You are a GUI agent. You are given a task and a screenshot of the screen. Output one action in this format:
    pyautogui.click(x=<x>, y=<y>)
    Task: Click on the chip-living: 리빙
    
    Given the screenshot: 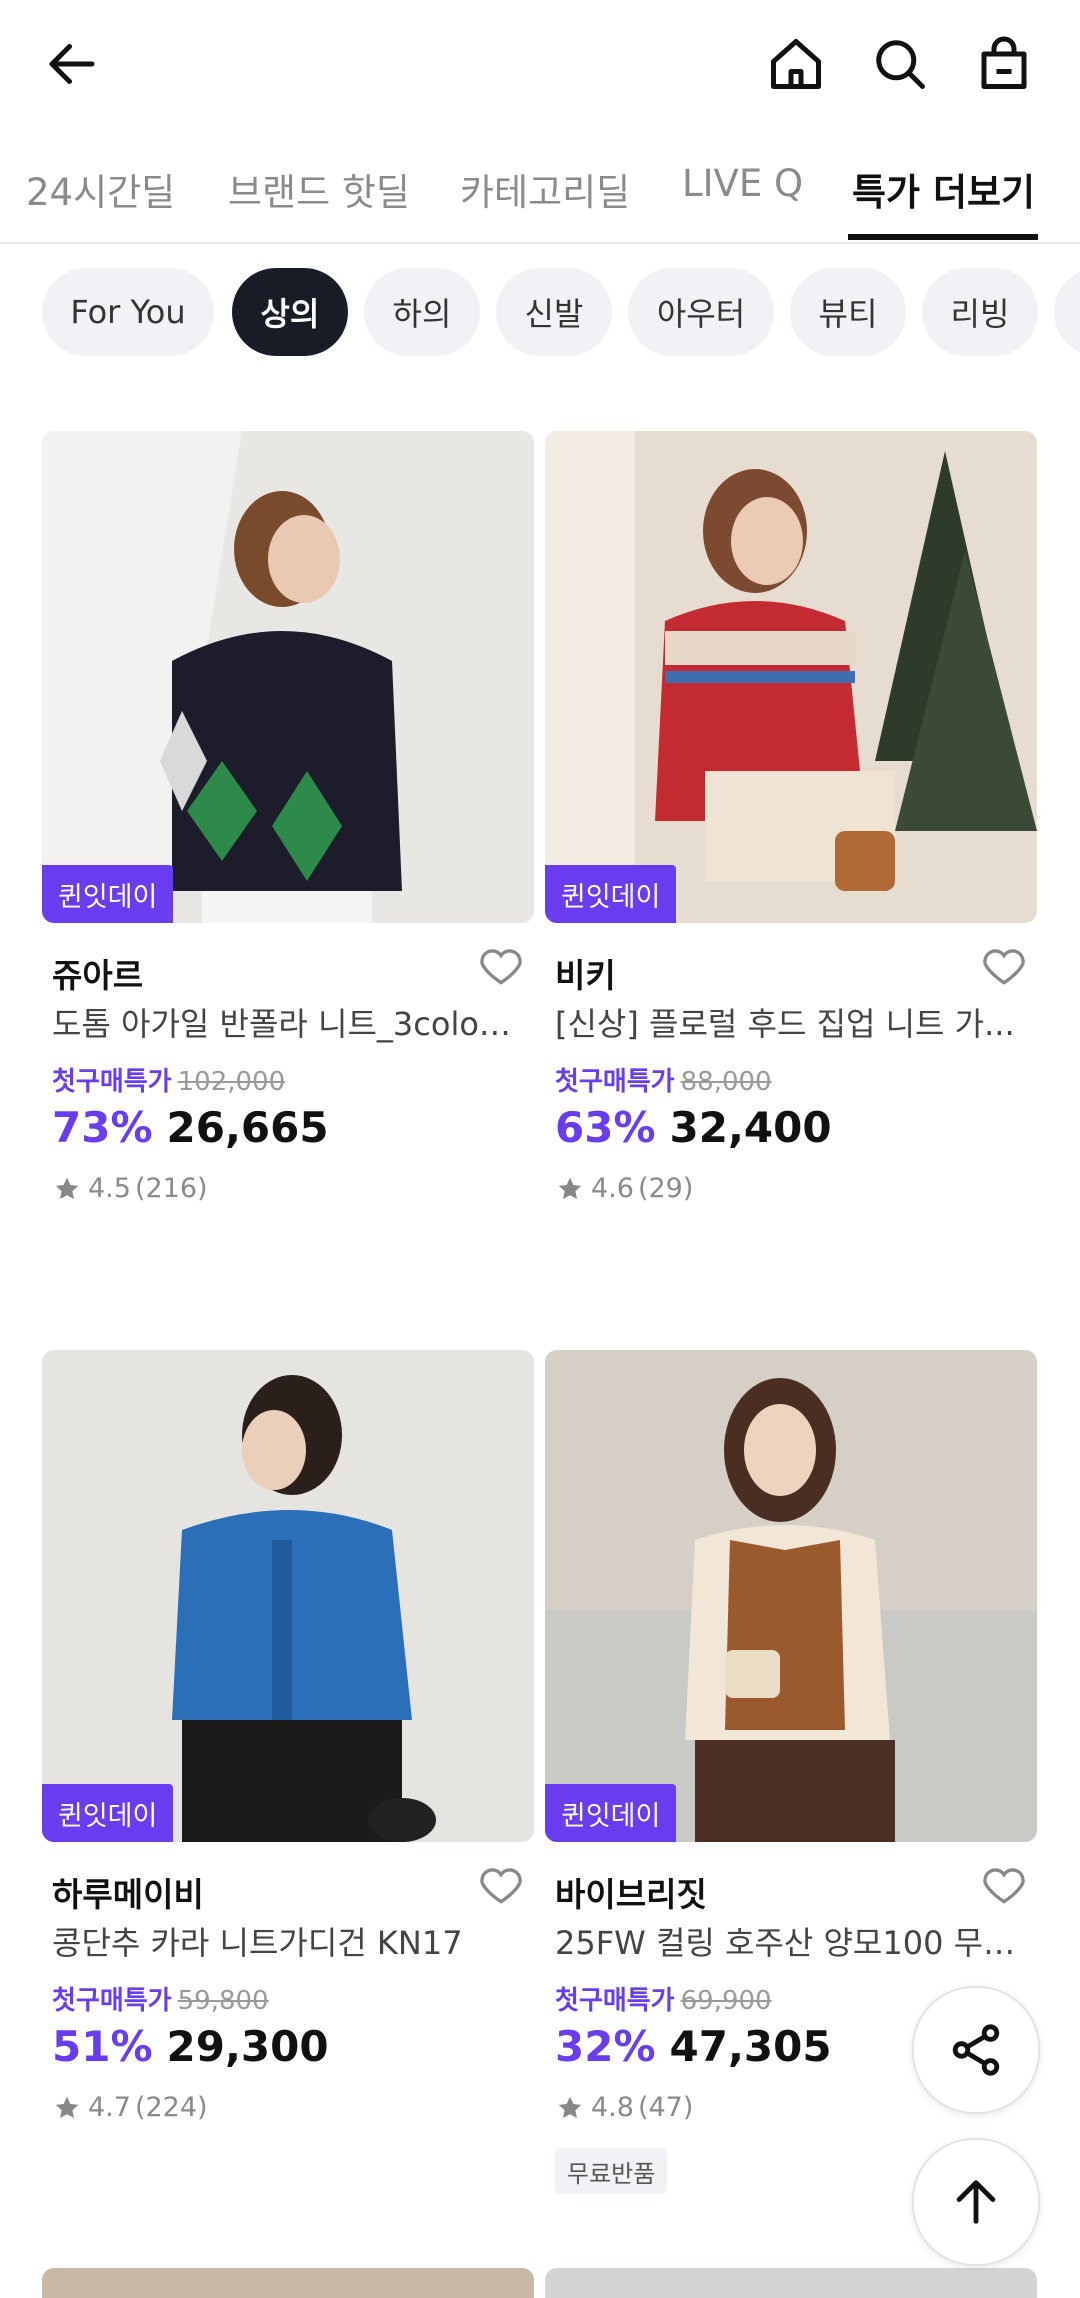 What is the action you would take?
    pyautogui.click(x=980, y=312)
    